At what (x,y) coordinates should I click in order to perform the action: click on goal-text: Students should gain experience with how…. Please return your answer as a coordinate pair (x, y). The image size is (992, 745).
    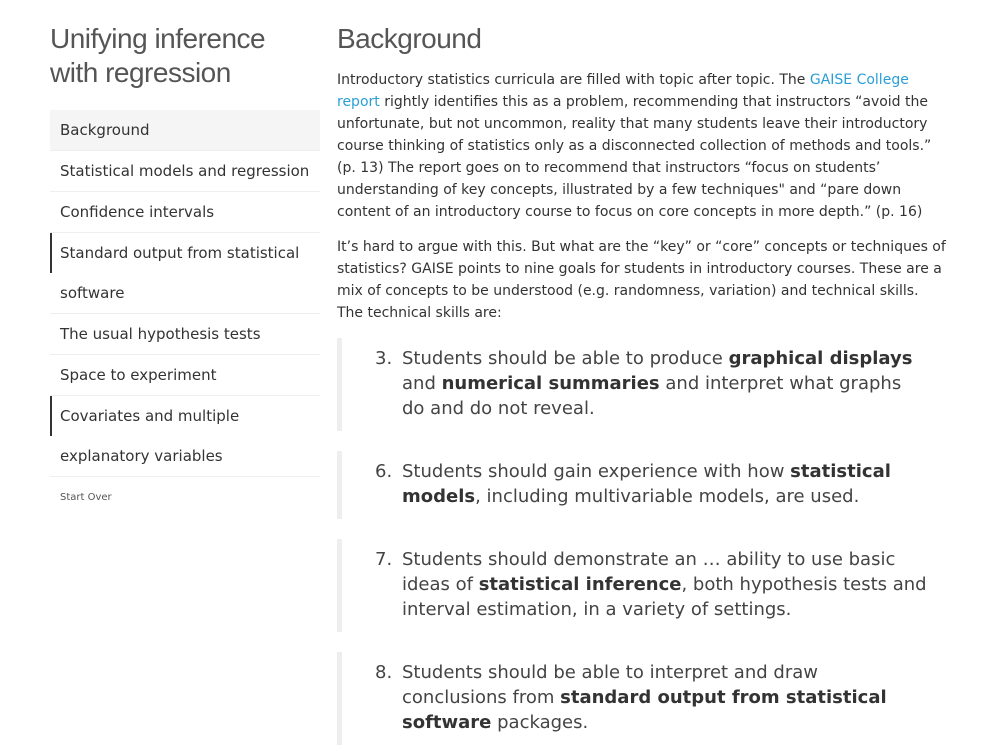
    Looking at the image, I should click on (646, 484).